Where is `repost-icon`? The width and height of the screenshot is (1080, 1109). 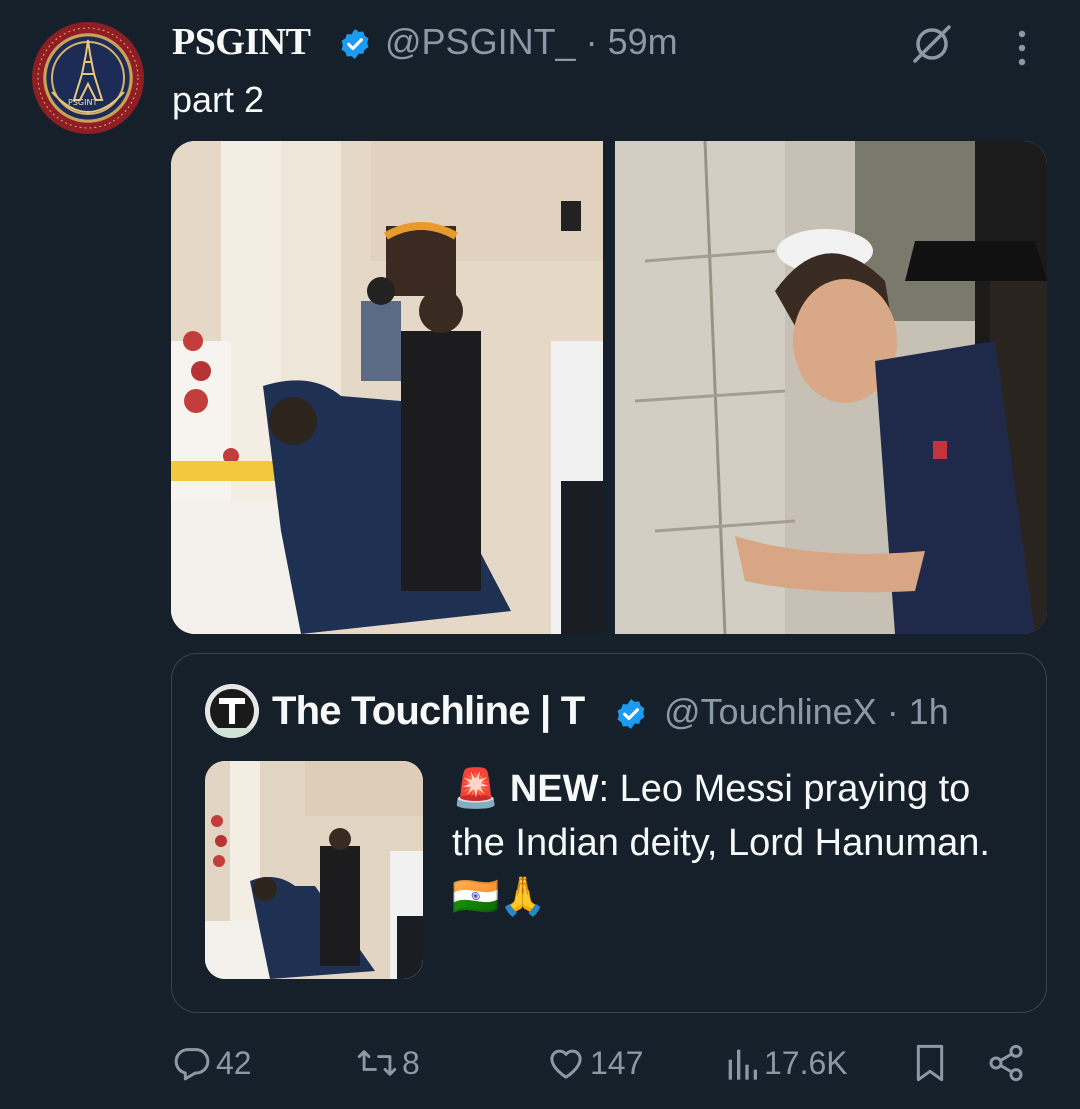 repost-icon is located at coordinates (377, 1063).